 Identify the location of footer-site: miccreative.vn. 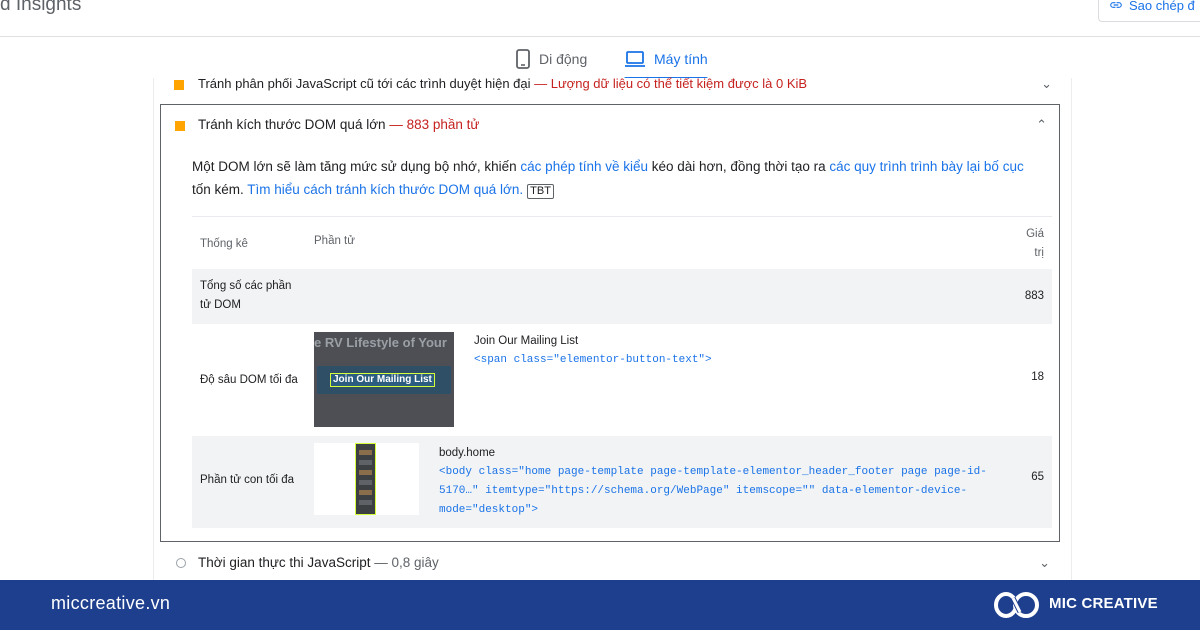
(111, 603).